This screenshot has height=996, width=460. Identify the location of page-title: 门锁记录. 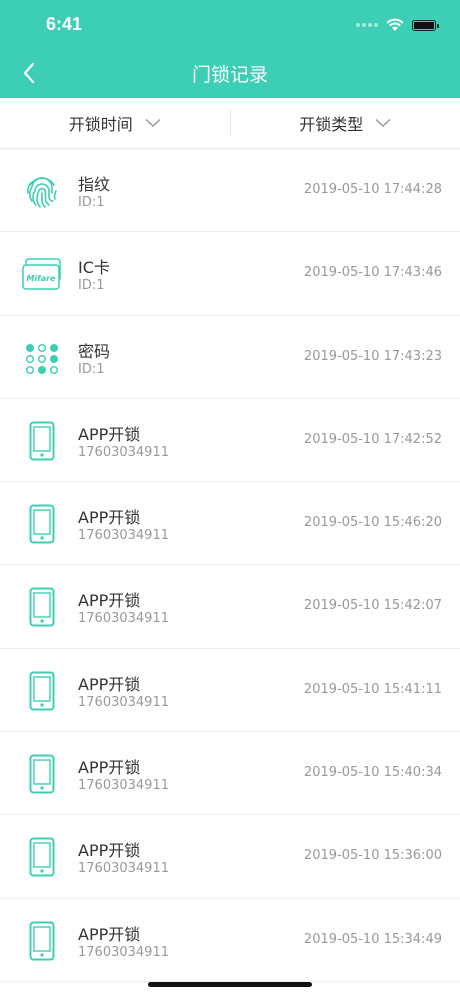
(229, 75).